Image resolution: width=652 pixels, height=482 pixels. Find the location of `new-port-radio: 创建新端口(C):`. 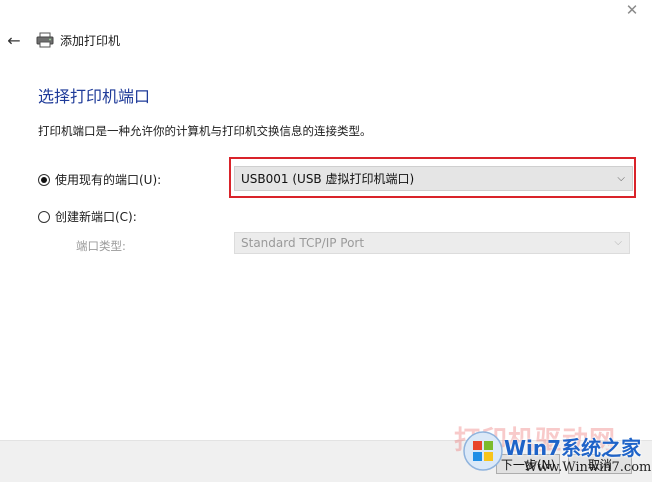

new-port-radio: 创建新端口(C): is located at coordinates (87, 216).